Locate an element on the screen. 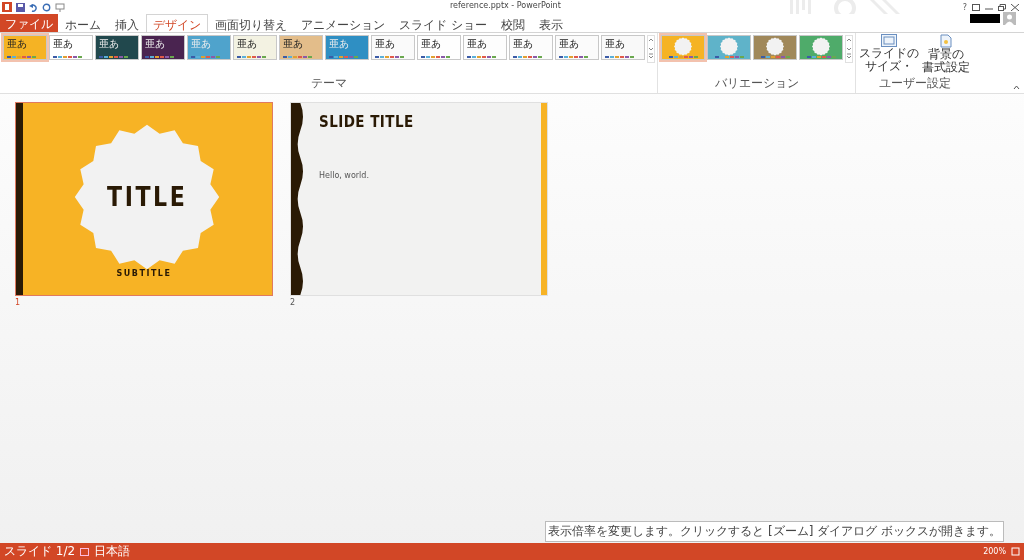 The width and height of the screenshot is (1024, 560). slide-subtitle: SUBTITLE is located at coordinates (144, 273).